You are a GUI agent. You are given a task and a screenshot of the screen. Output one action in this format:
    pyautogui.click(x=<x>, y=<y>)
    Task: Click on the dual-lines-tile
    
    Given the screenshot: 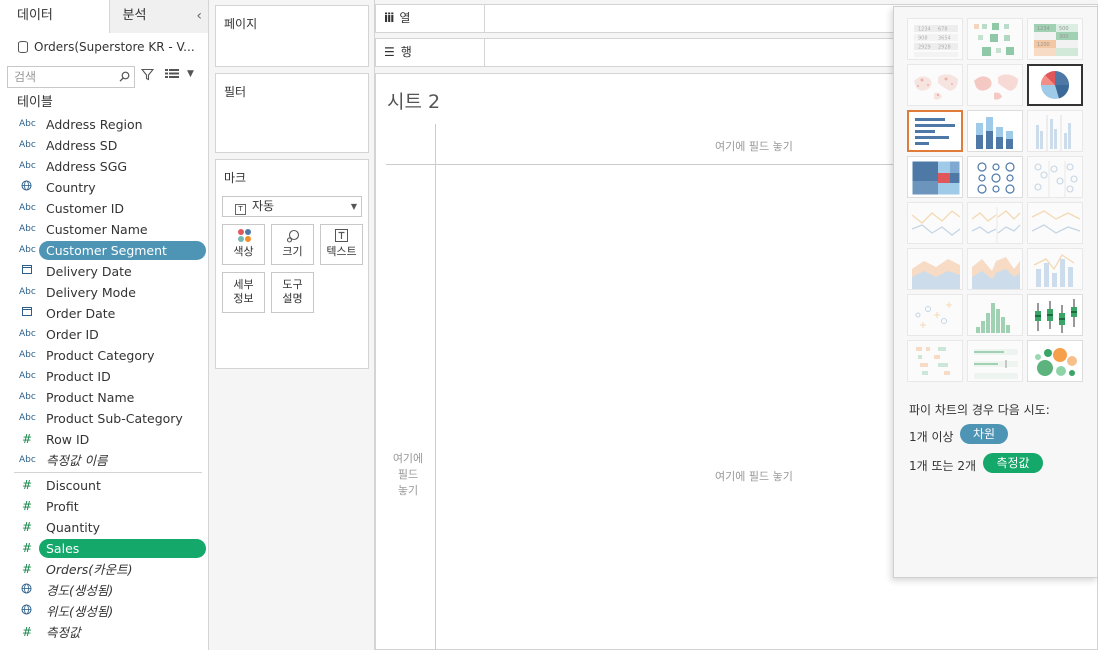 What is the action you would take?
    pyautogui.click(x=1055, y=223)
    